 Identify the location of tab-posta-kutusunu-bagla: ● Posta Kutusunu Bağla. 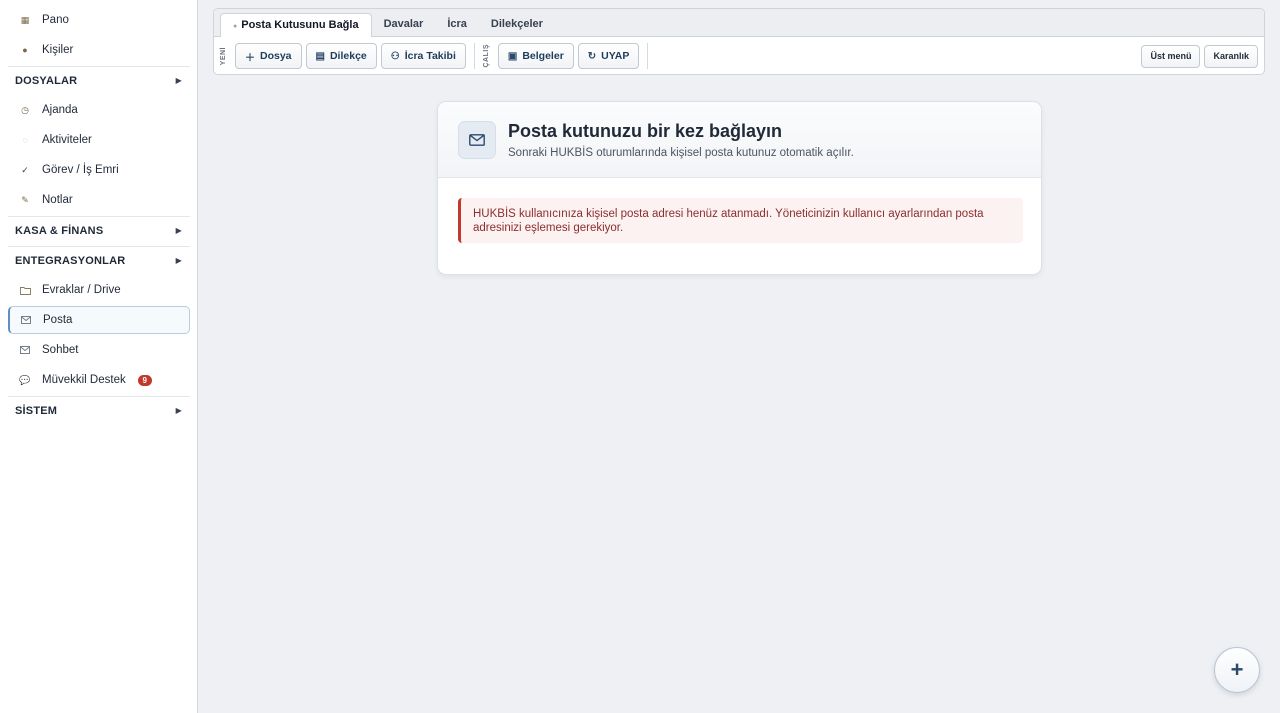
(296, 25).